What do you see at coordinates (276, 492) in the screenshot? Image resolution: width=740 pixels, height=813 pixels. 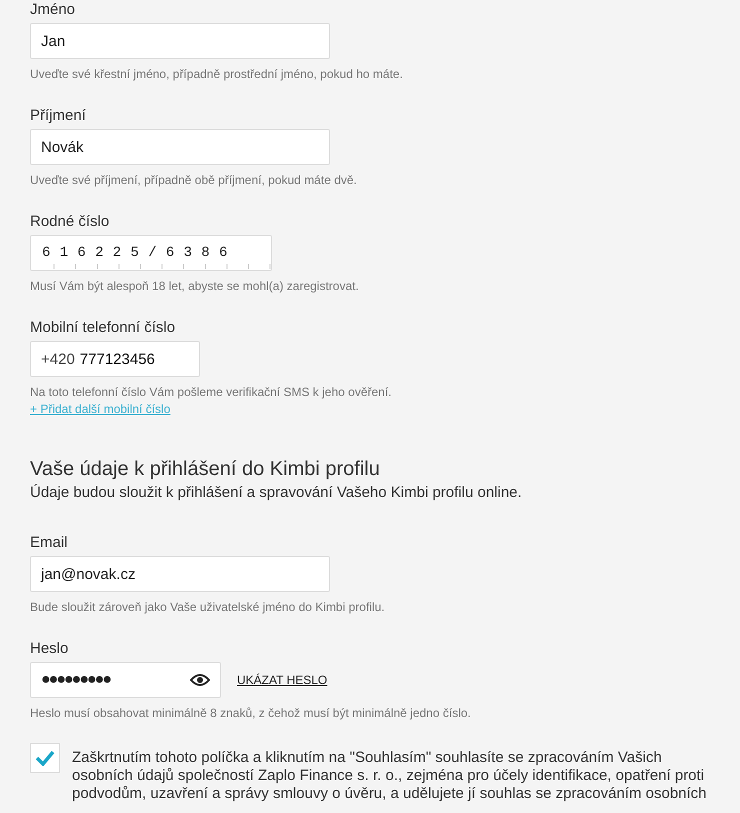 I see `section-subtitle: Údaje budou sloužit k přihlášení a spravování Vašeho Kimbi profilu online.` at bounding box center [276, 492].